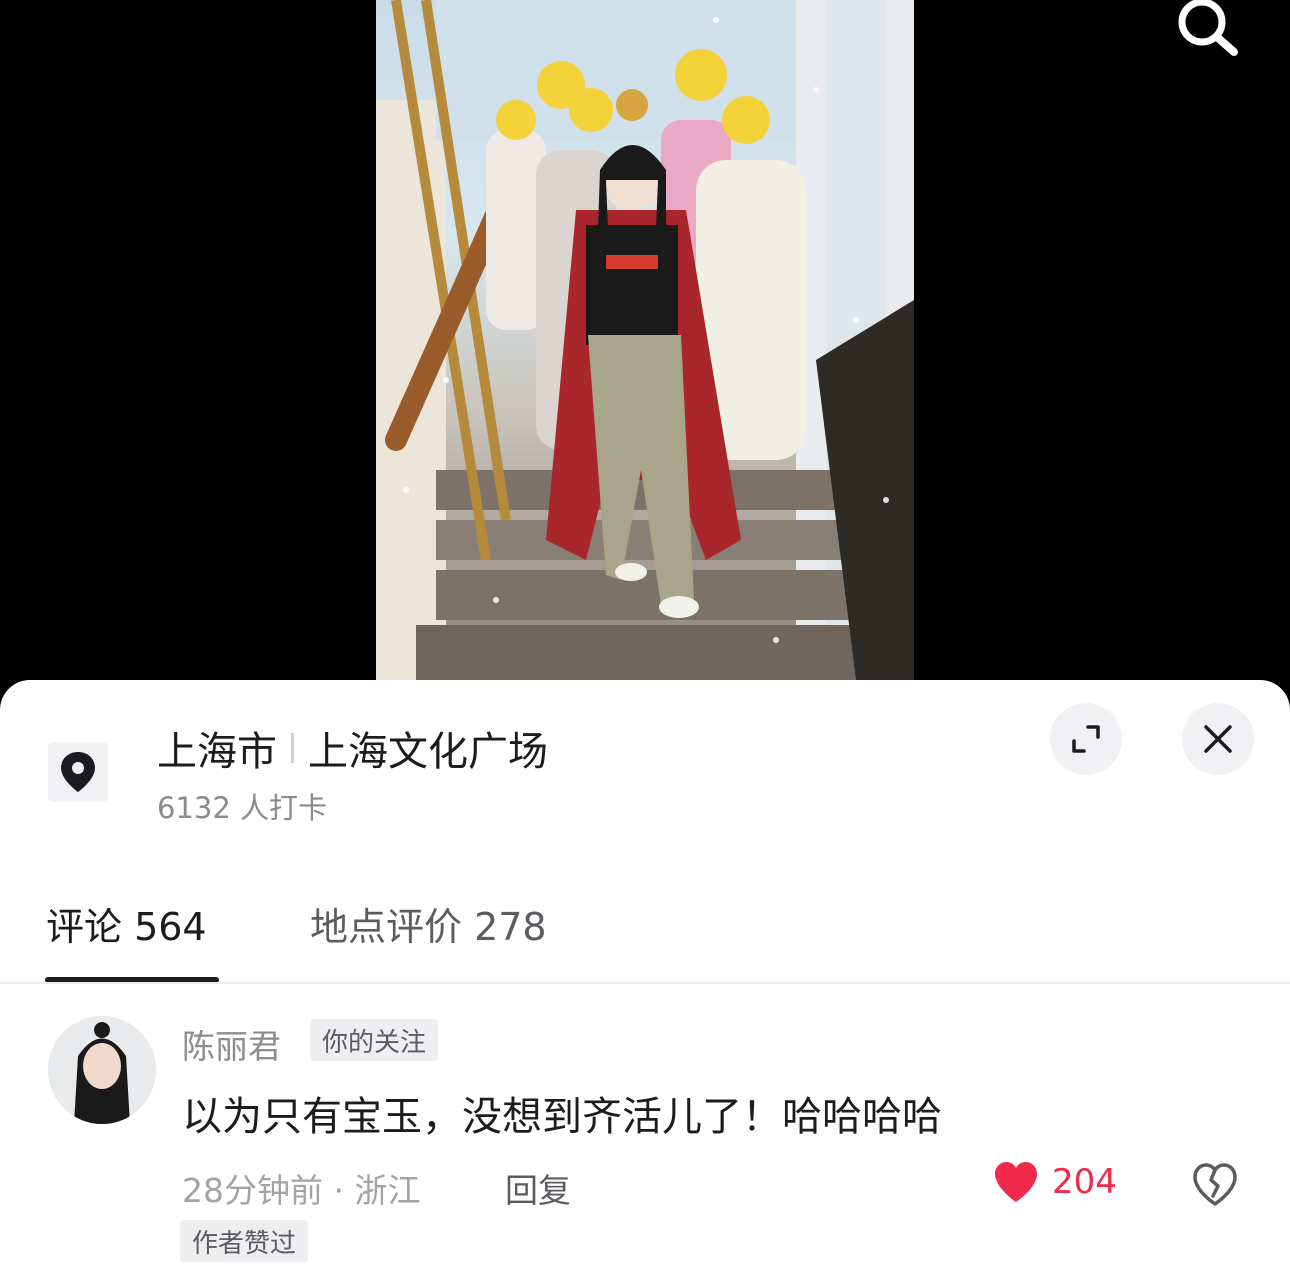  What do you see at coordinates (1208, 28) in the screenshot?
I see `search-icon` at bounding box center [1208, 28].